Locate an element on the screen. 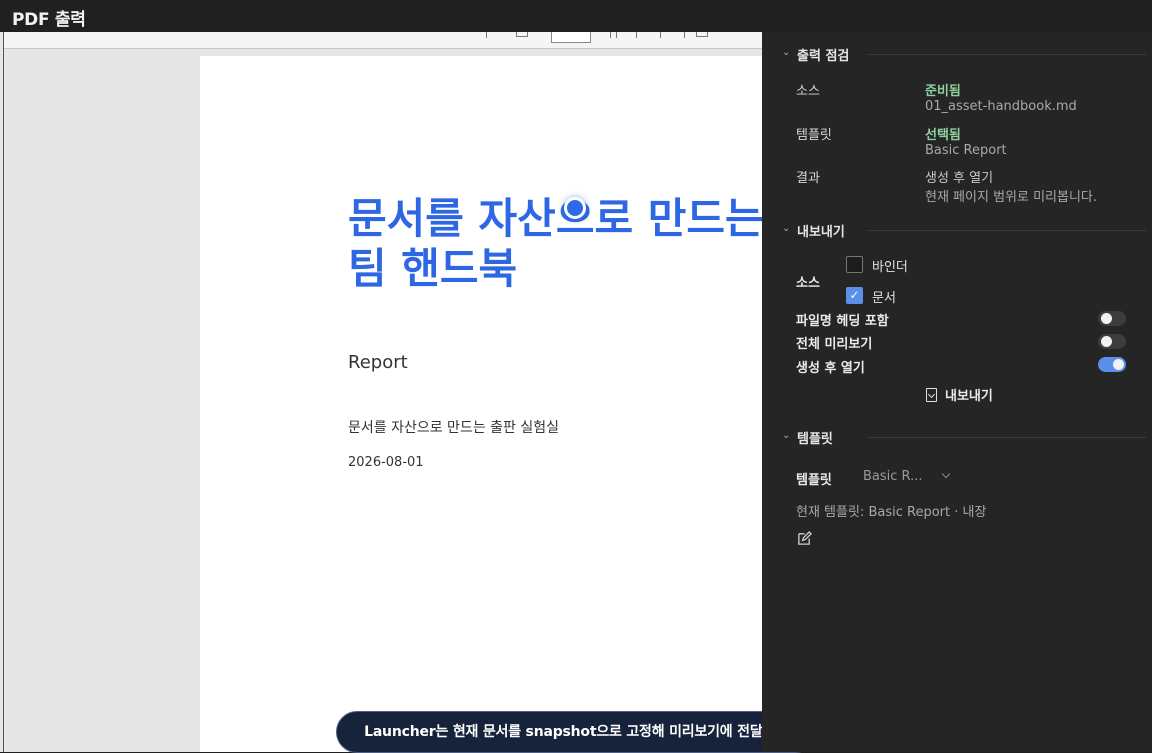 This screenshot has height=753, width=1152. template-current-info: 현재 템플릿: Basic Report · 내장 is located at coordinates (891, 512).